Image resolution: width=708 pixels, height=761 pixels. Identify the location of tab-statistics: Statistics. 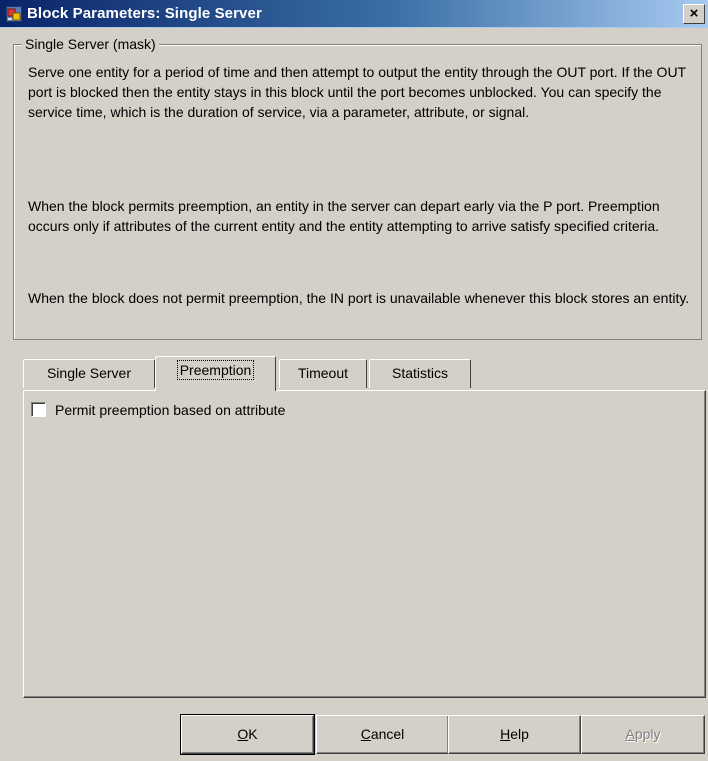
(420, 373).